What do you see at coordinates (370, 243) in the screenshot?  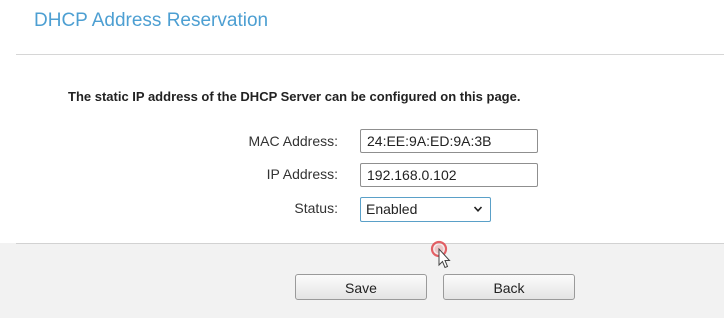 I see `footer-divider` at bounding box center [370, 243].